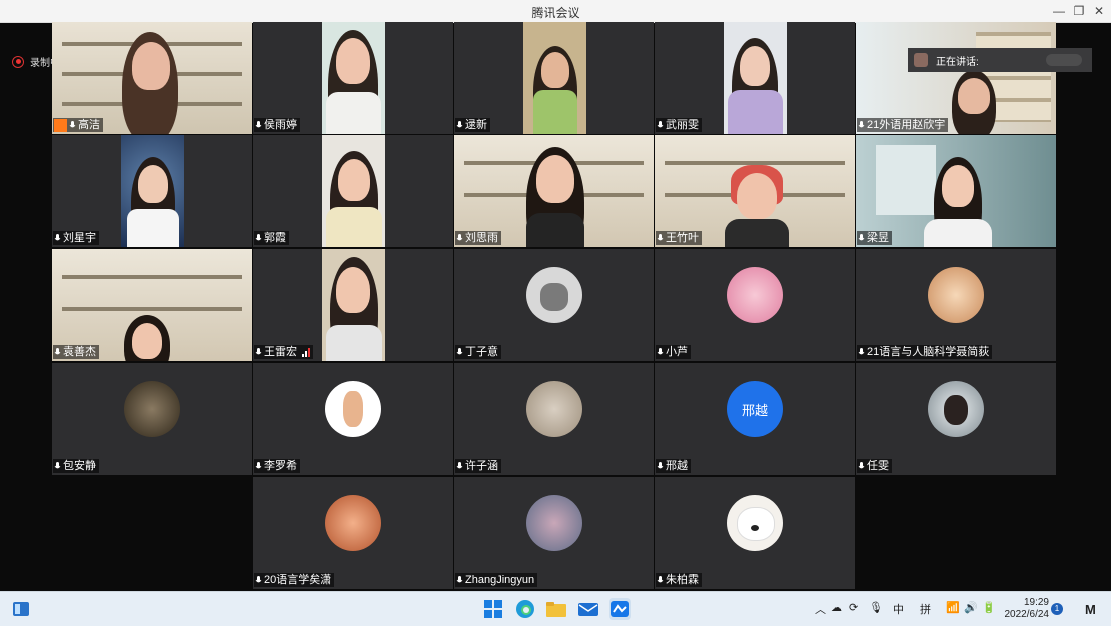  I want to click on close-button: ✕, so click(1099, 11).